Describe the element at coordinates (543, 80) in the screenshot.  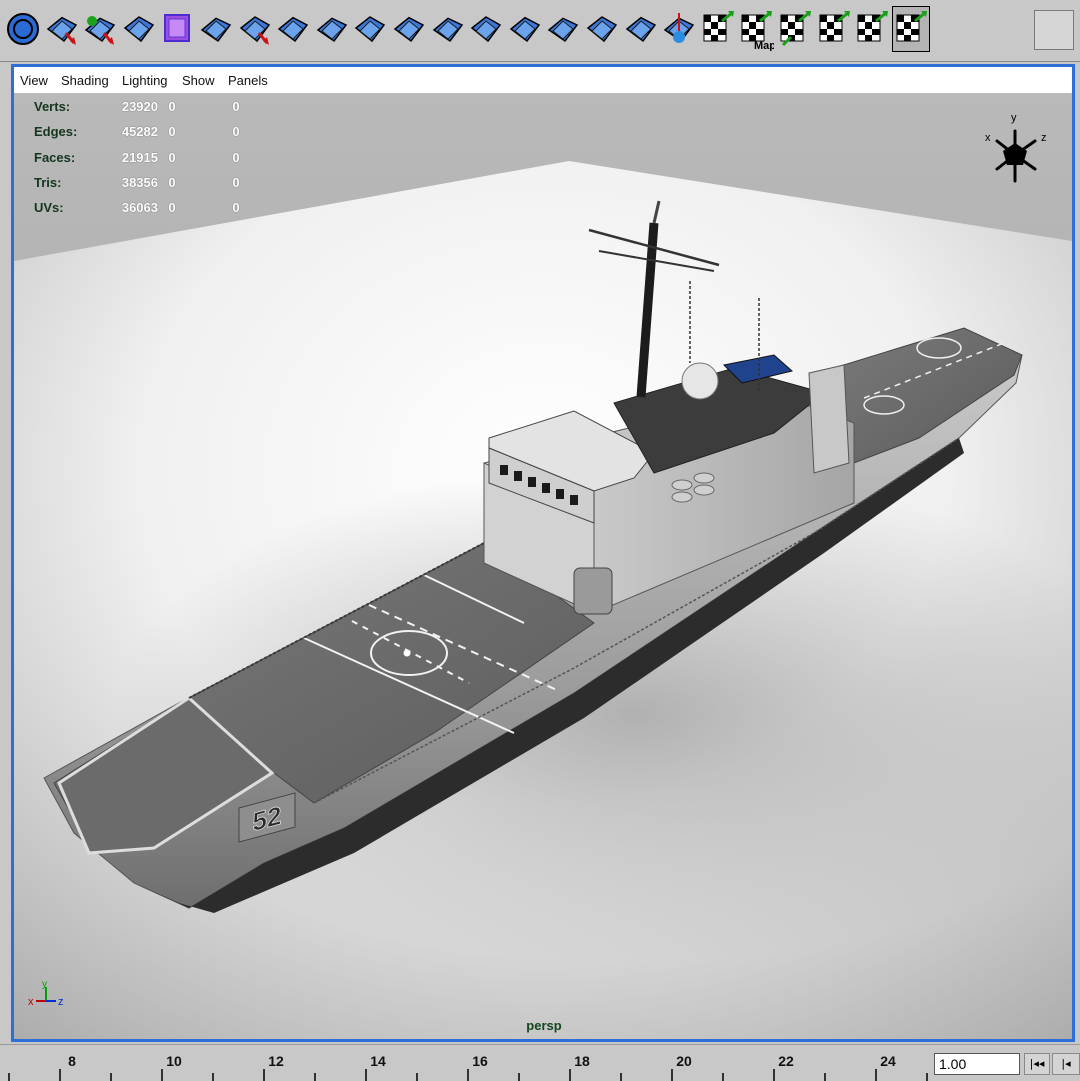
I see `panel-menubar: View Shading Lighting Show Panels` at that location.